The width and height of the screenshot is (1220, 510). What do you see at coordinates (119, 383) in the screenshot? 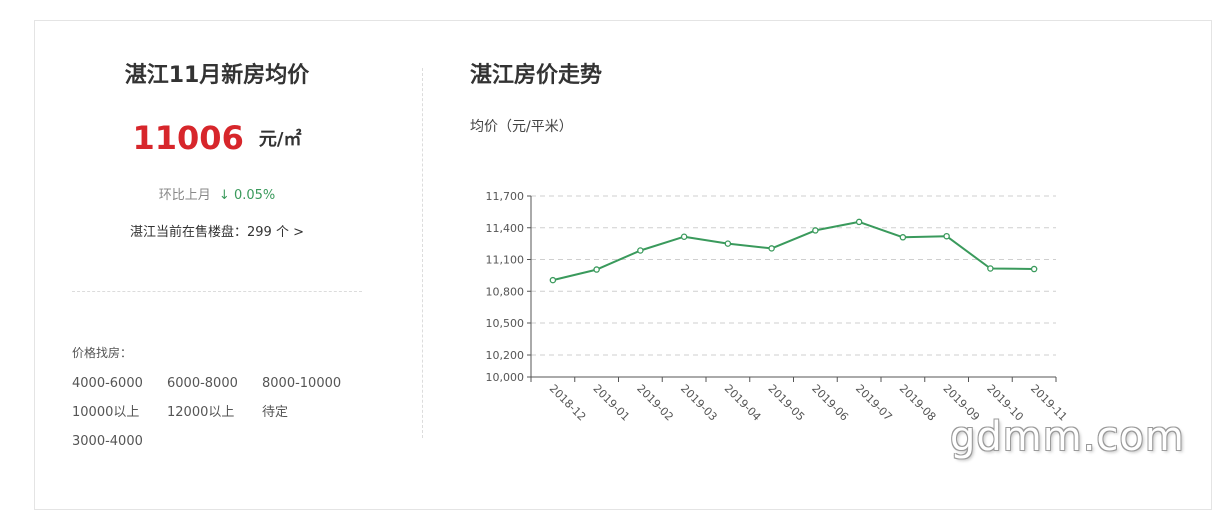
I see `price-filter-option: 4000-6000` at bounding box center [119, 383].